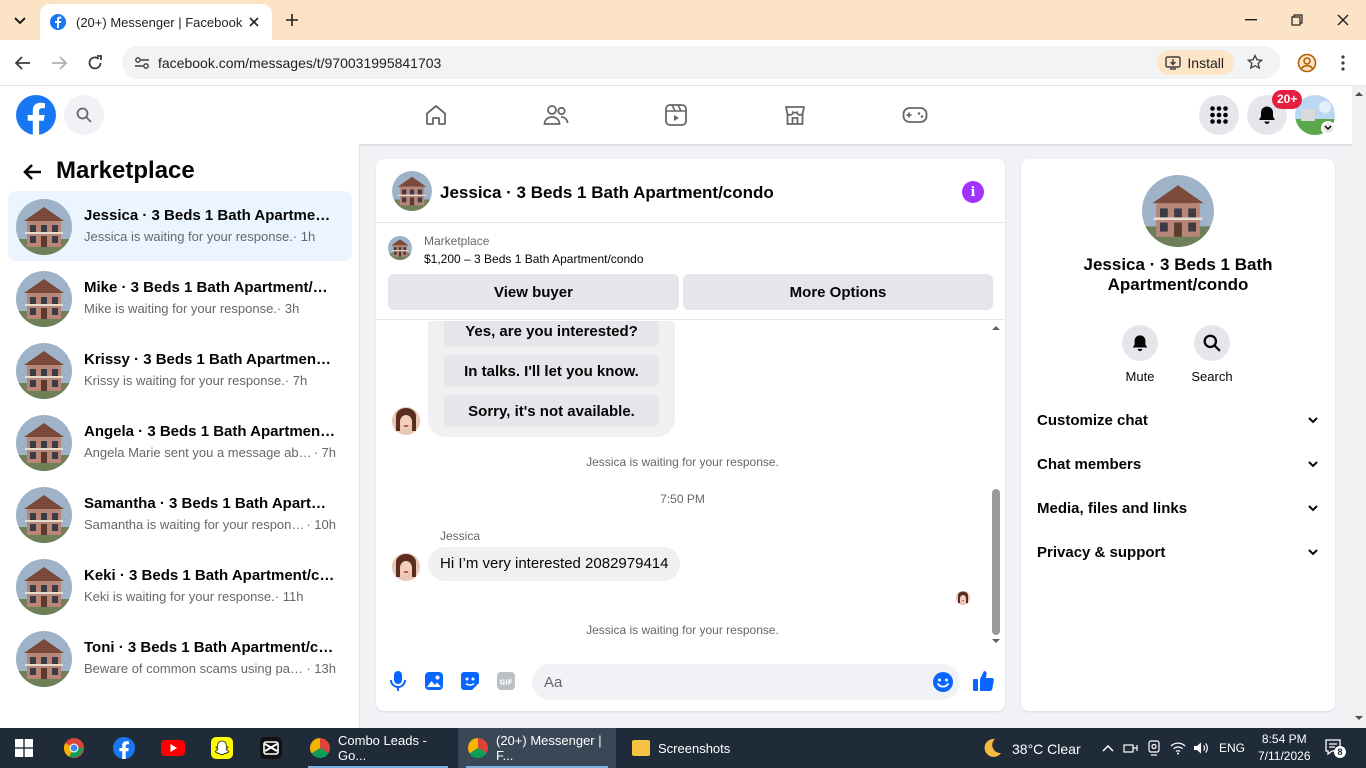  Describe the element at coordinates (434, 681) in the screenshot. I see `photo-attach-icon` at that location.